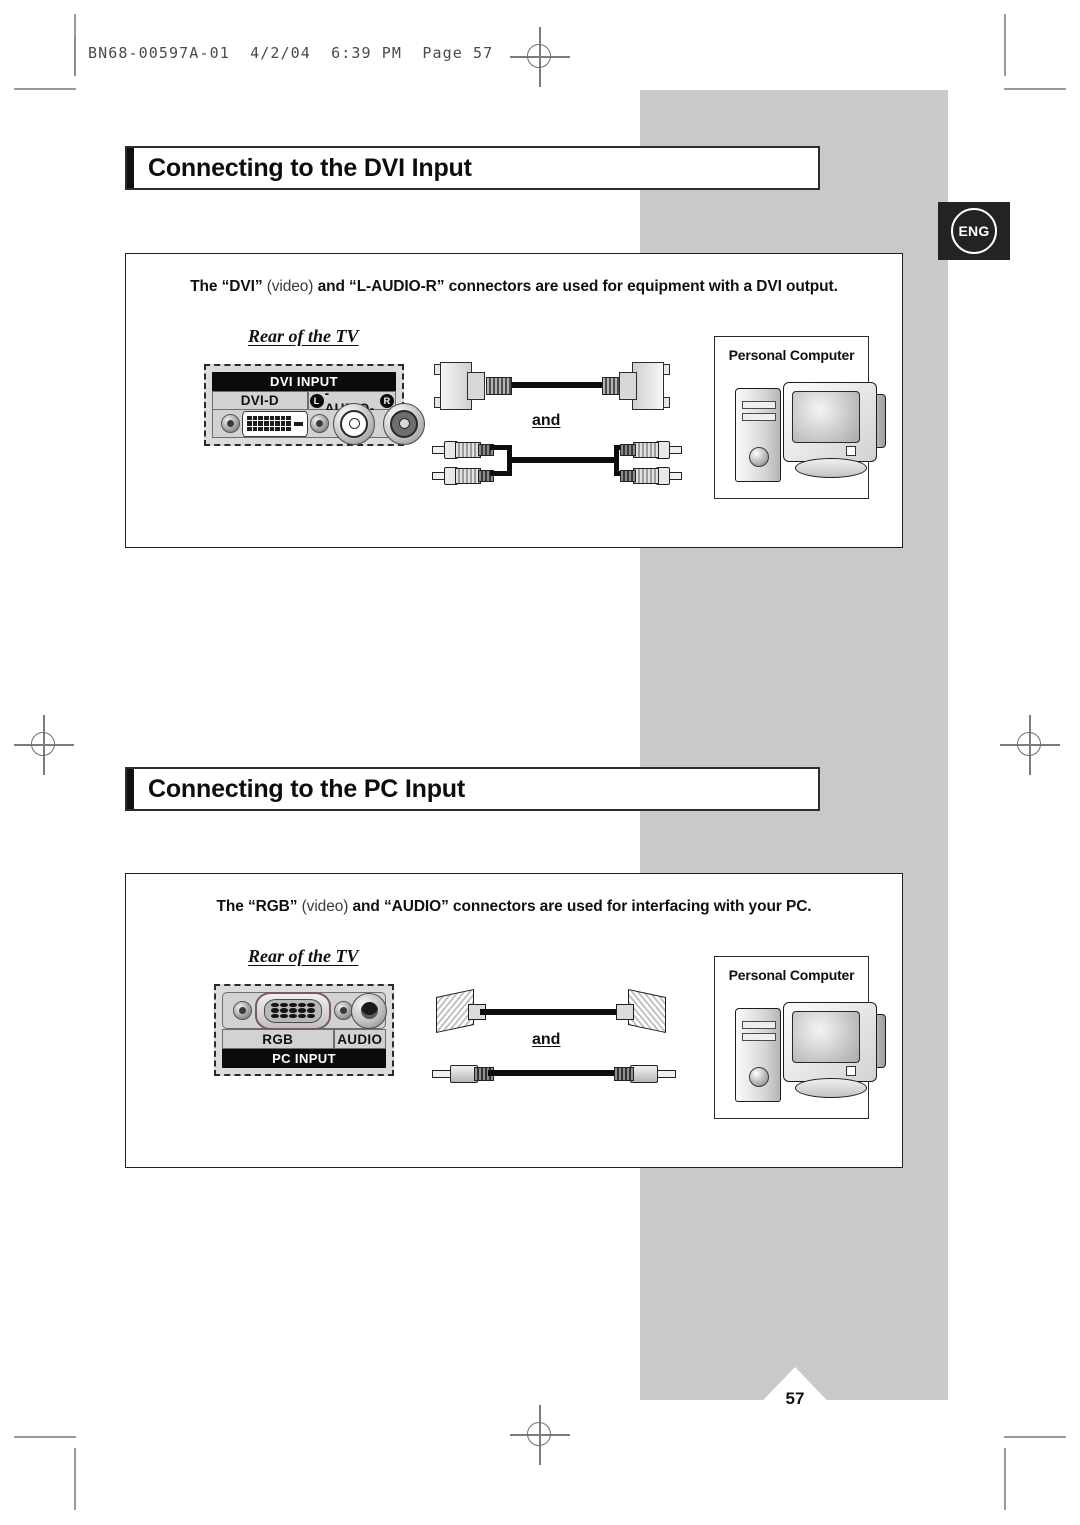 Image resolution: width=1080 pixels, height=1525 pixels. I want to click on personal-computer-icon-dvi, so click(805, 432).